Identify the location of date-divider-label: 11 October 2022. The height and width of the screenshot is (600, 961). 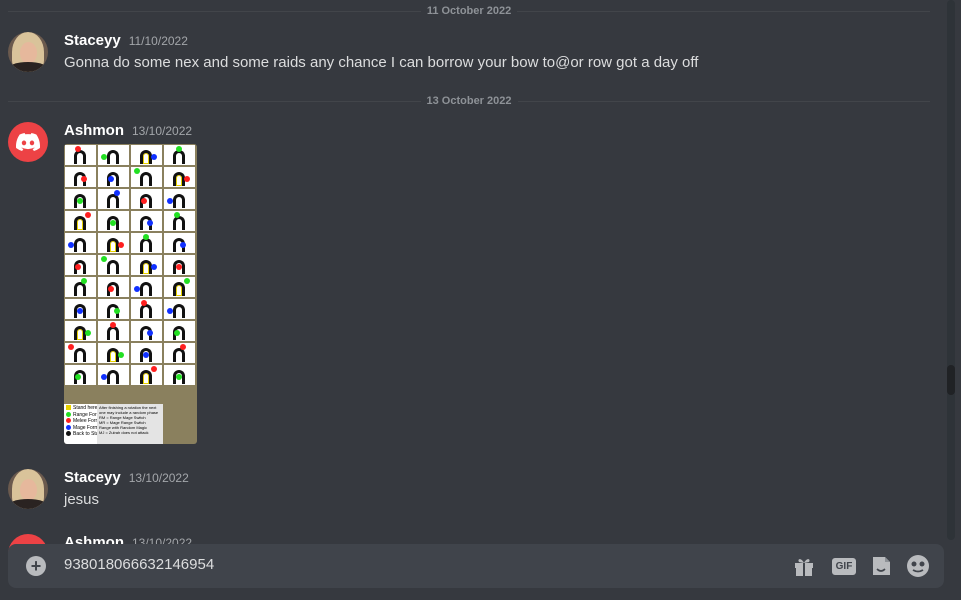
(469, 11).